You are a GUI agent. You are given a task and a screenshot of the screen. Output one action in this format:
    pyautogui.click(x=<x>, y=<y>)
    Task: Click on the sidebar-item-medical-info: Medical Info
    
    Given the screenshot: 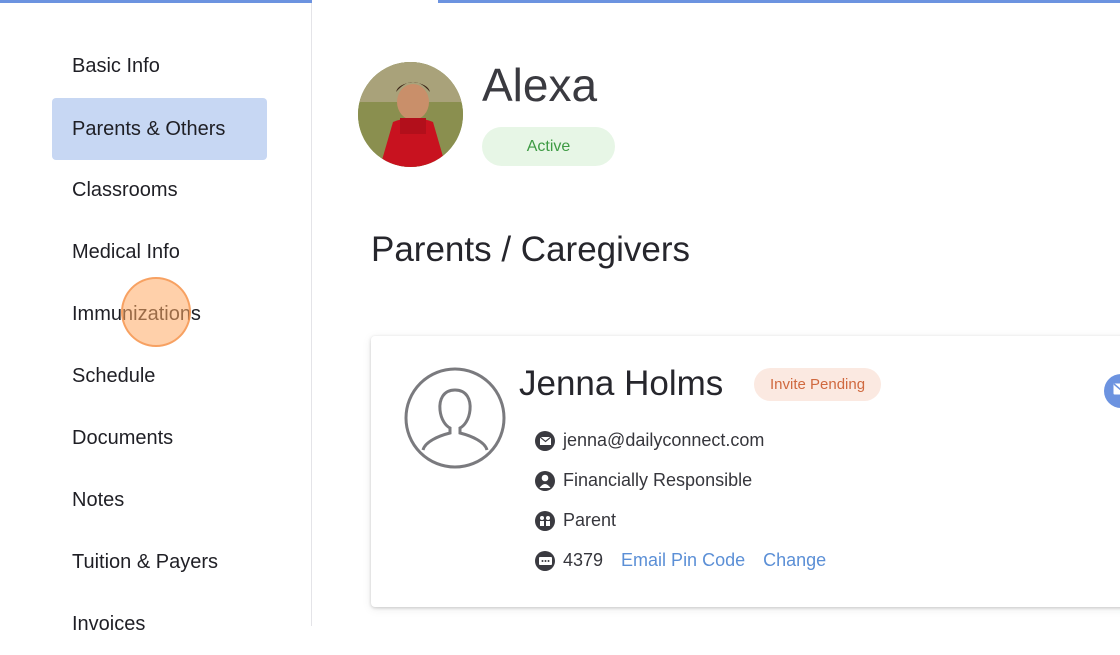 What is the action you would take?
    pyautogui.click(x=159, y=252)
    